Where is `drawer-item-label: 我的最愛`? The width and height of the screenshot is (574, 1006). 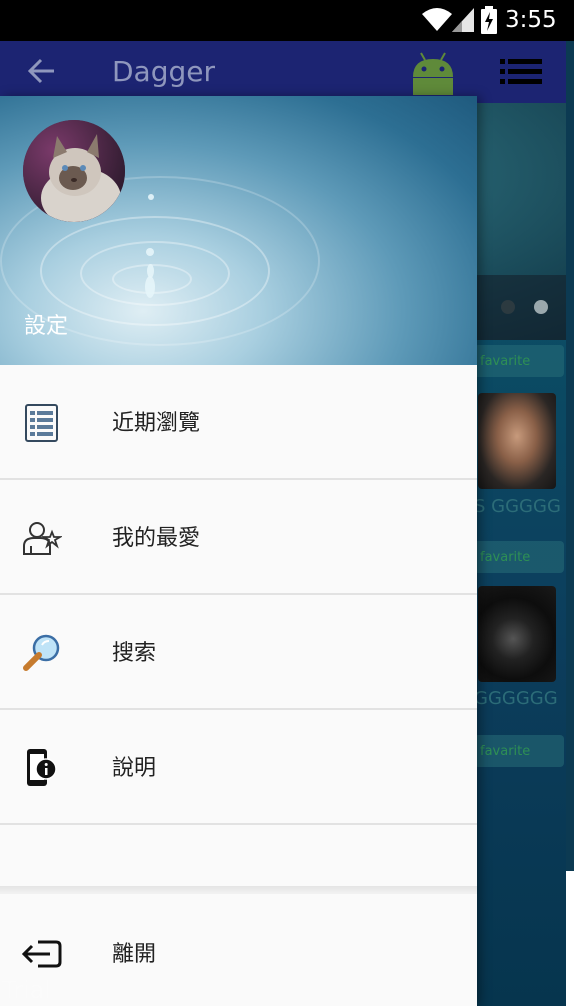 drawer-item-label: 我的最愛 is located at coordinates (156, 538).